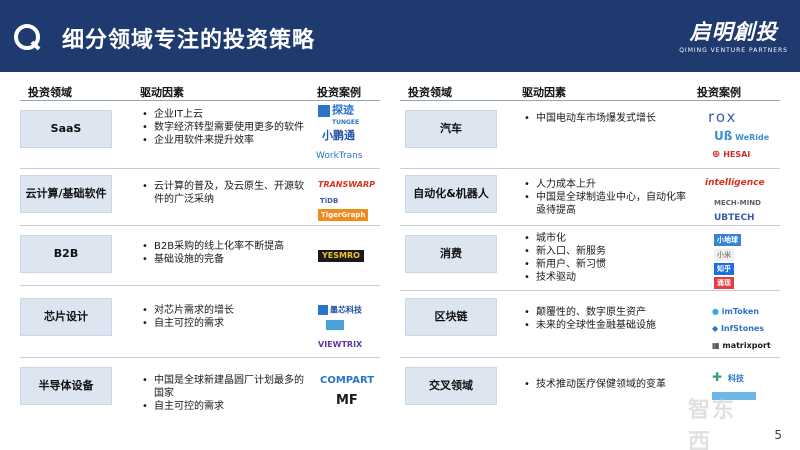 The image size is (800, 450). Describe the element at coordinates (225, 310) in the screenshot. I see `driver-item: 对芯片需求的增长` at that location.